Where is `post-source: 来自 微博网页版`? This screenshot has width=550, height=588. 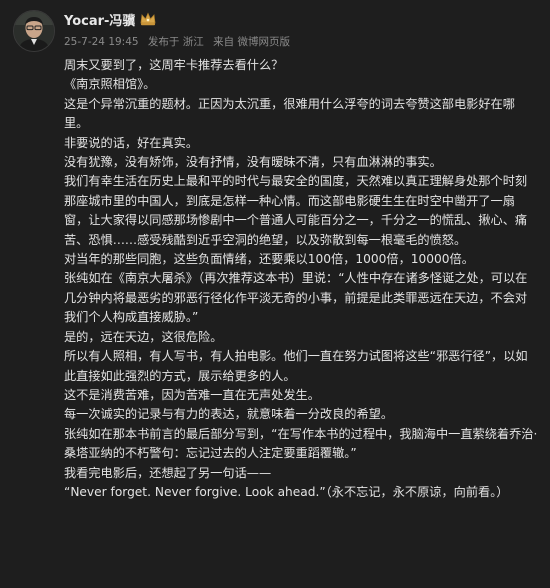 post-source: 来自 微博网页版 is located at coordinates (251, 42).